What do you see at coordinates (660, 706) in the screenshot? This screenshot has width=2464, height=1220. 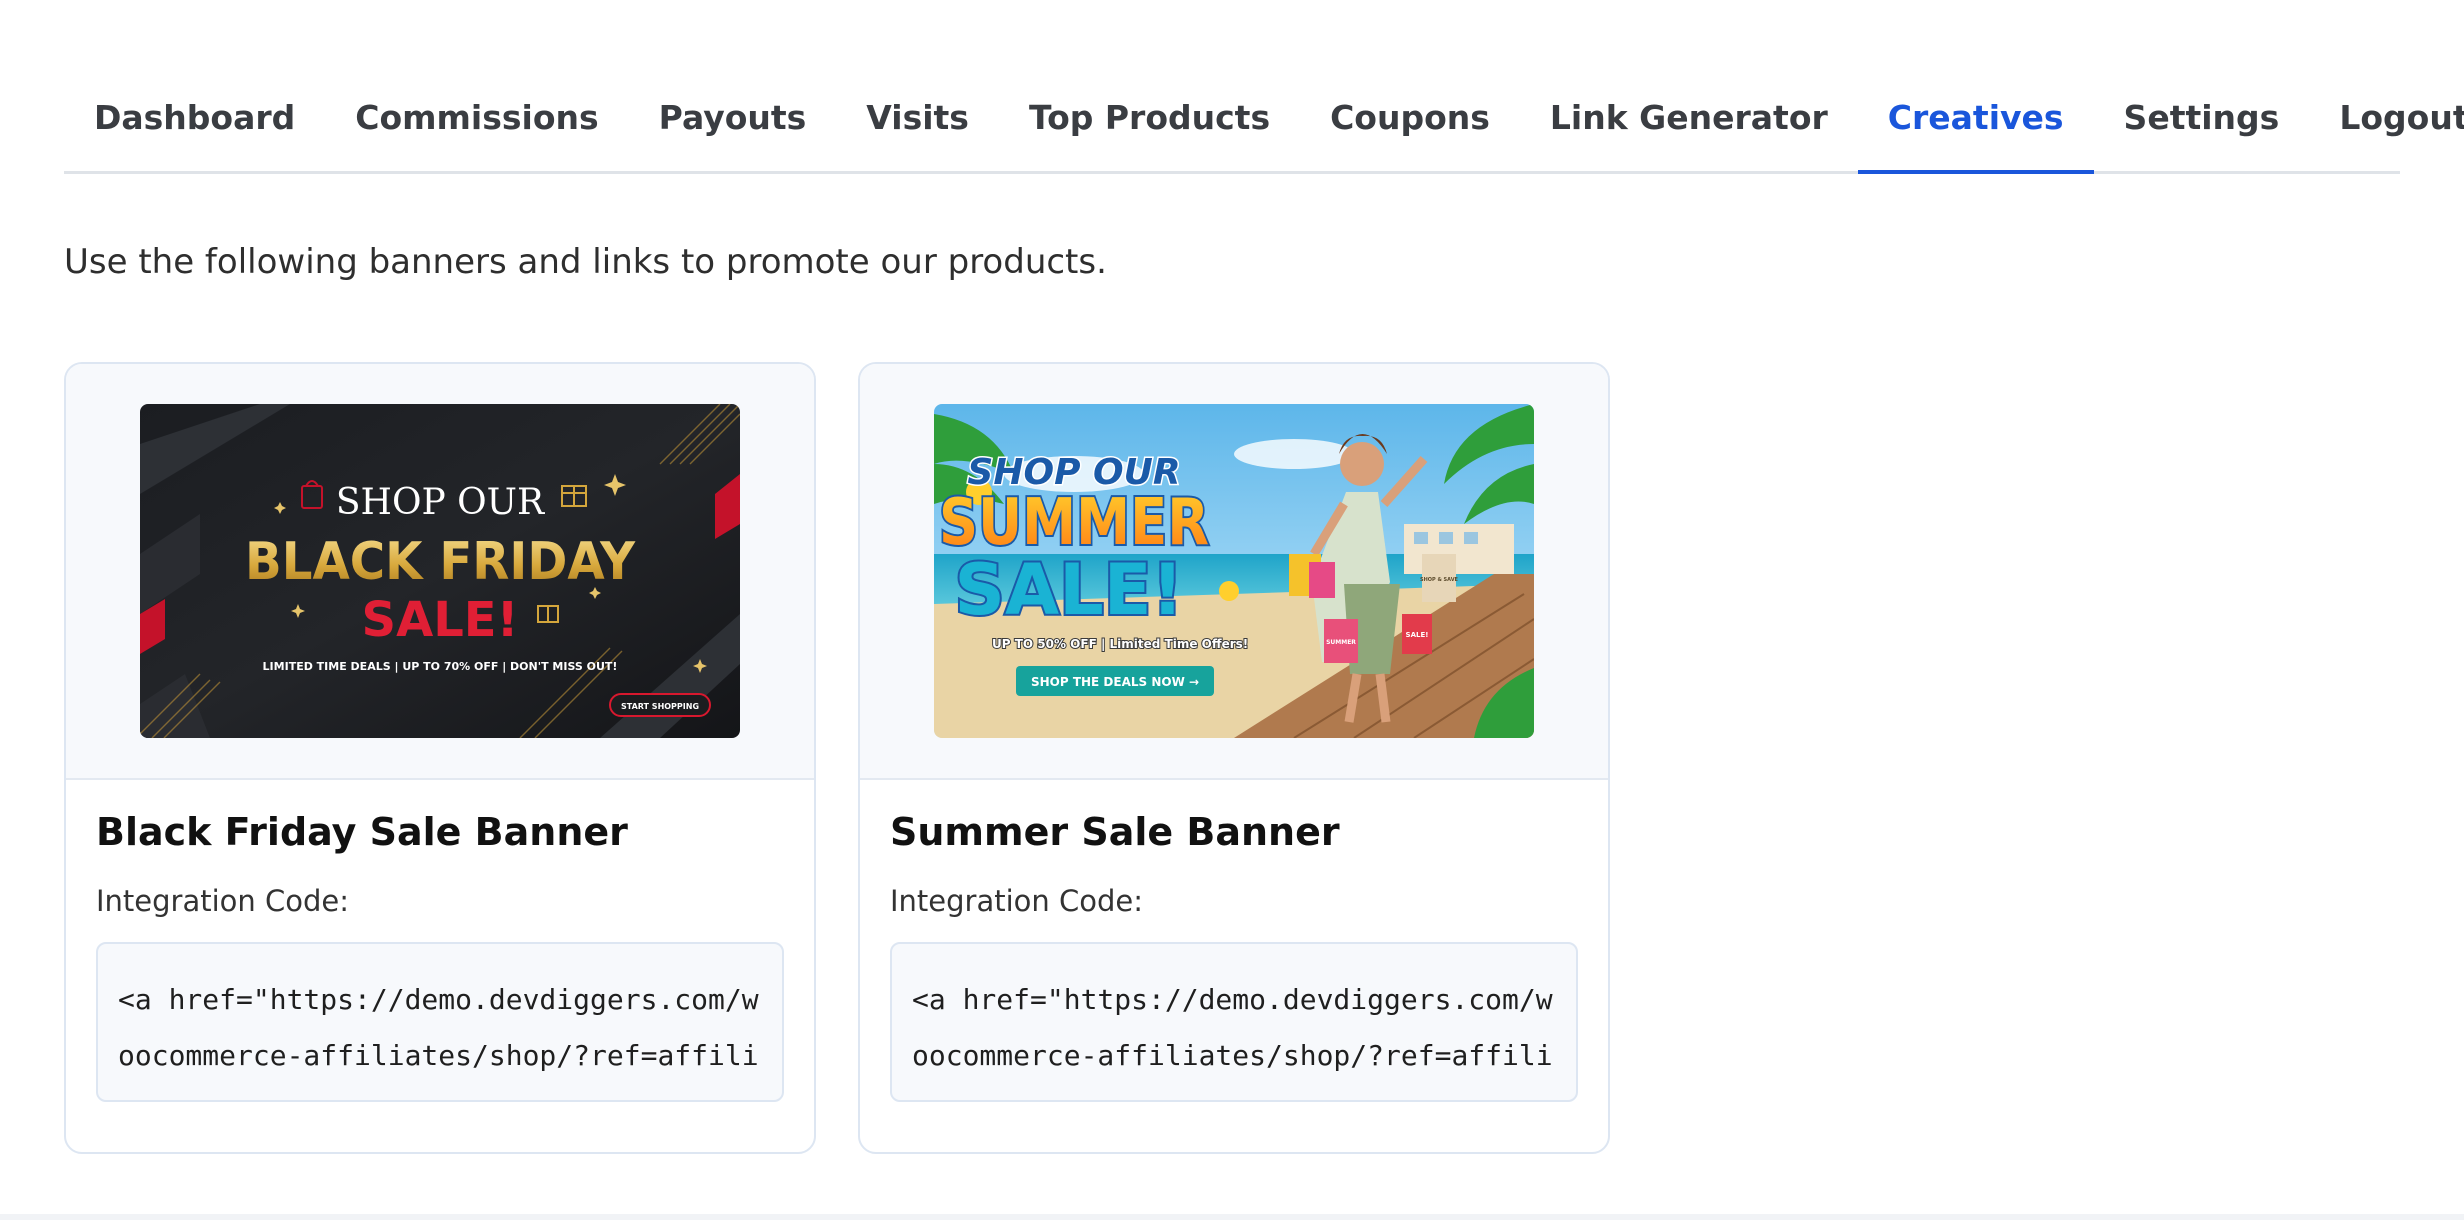 I see `cta-label: START SHOPPING` at bounding box center [660, 706].